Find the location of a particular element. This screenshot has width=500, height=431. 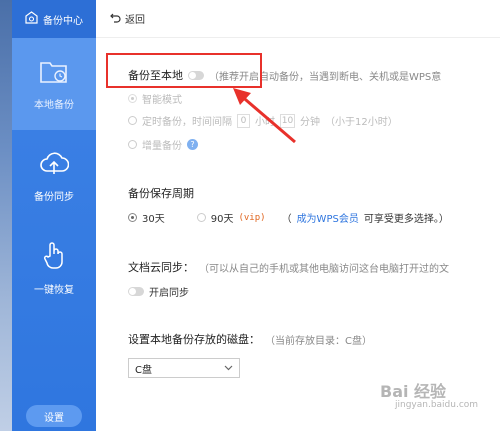

retention-90-radio is located at coordinates (201, 217).